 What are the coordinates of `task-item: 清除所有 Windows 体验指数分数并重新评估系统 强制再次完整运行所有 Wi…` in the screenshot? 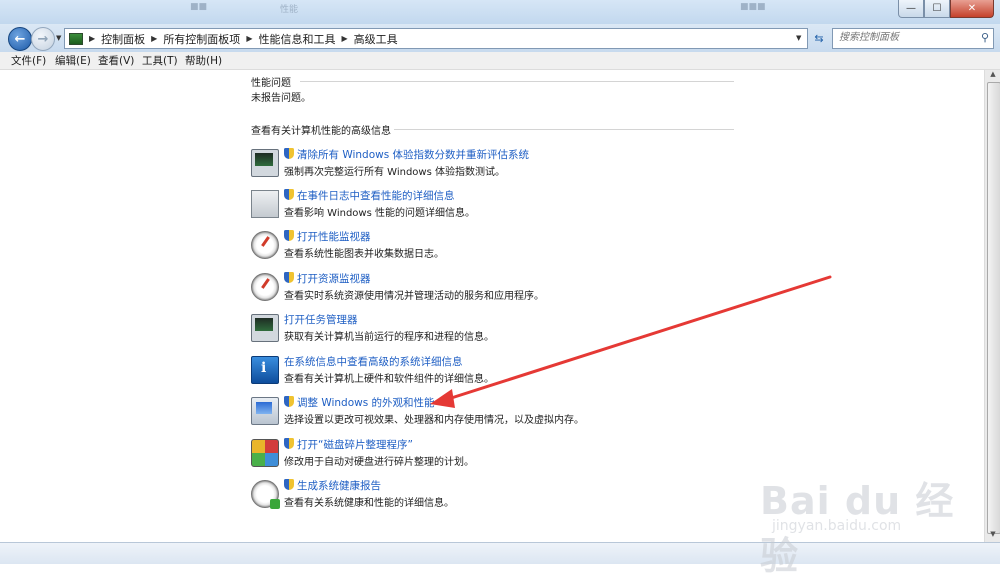 It's located at (531, 164).